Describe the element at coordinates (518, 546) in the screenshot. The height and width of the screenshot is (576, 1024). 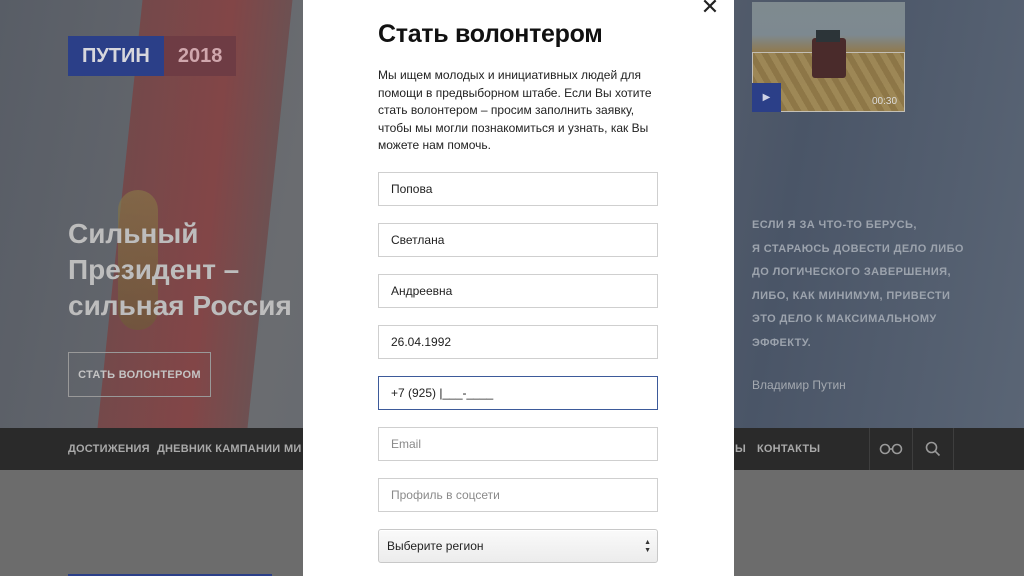
I see `region-select: Выберите регион ▲ ▼` at that location.